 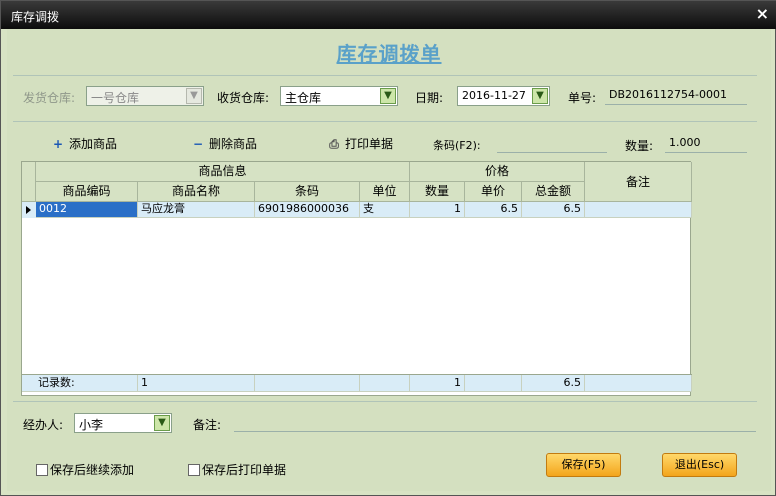 I want to click on cell-price: 6.5, so click(x=493, y=210).